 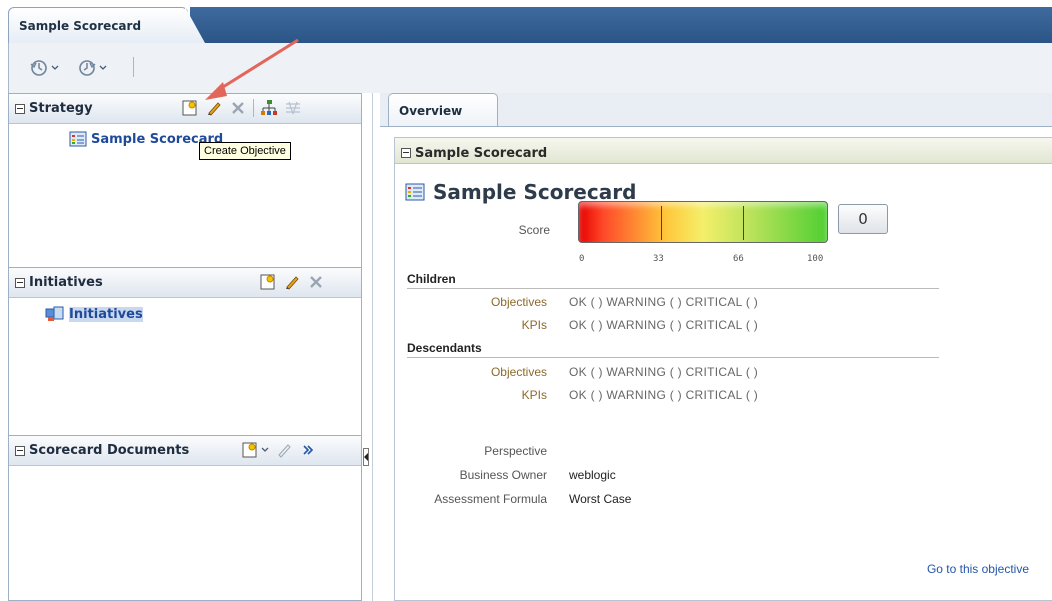 What do you see at coordinates (503, 475) in the screenshot?
I see `business-owner-label: Business Owner` at bounding box center [503, 475].